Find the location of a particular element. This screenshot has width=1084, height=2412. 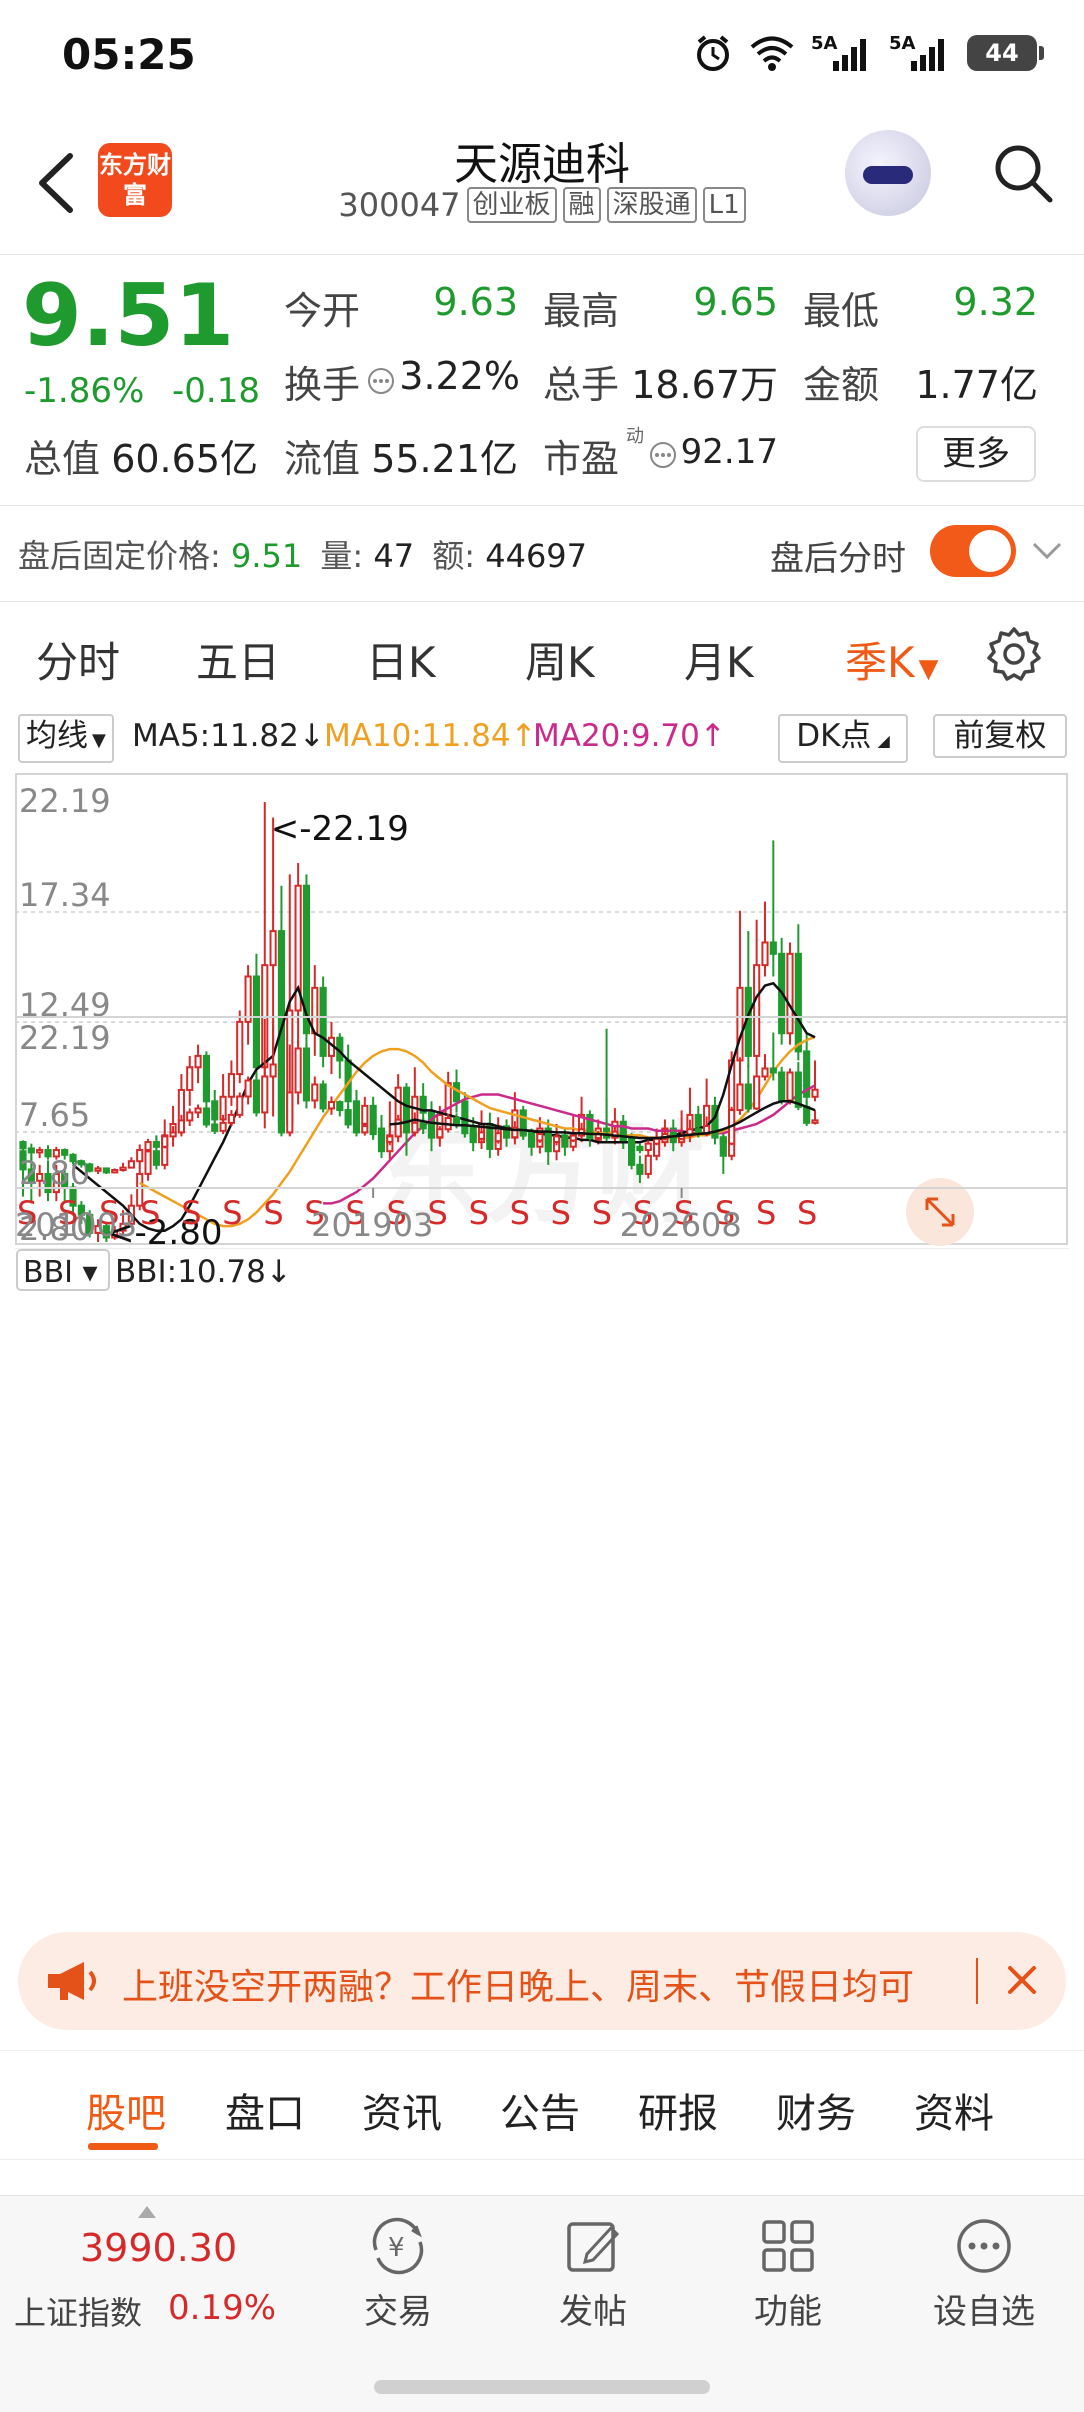

home-indicator is located at coordinates (542, 2387).